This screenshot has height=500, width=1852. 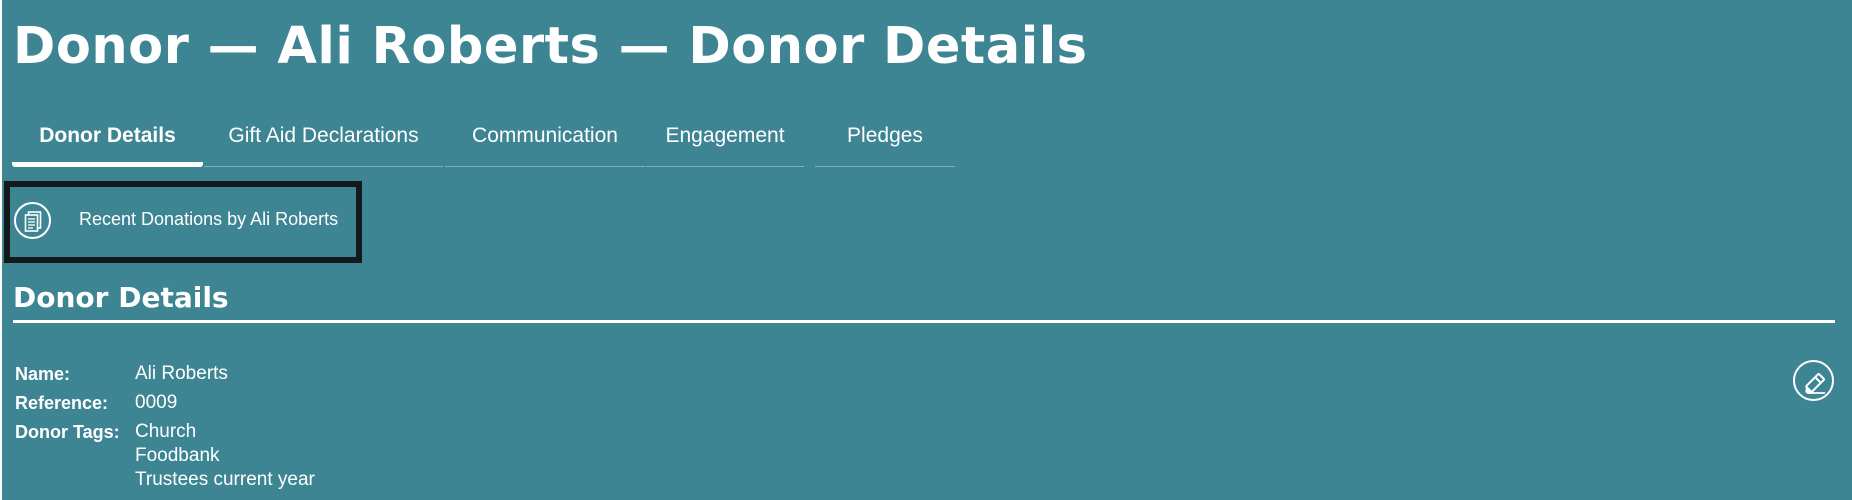 I want to click on donor-tag-item: Foodbank, so click(x=177, y=455).